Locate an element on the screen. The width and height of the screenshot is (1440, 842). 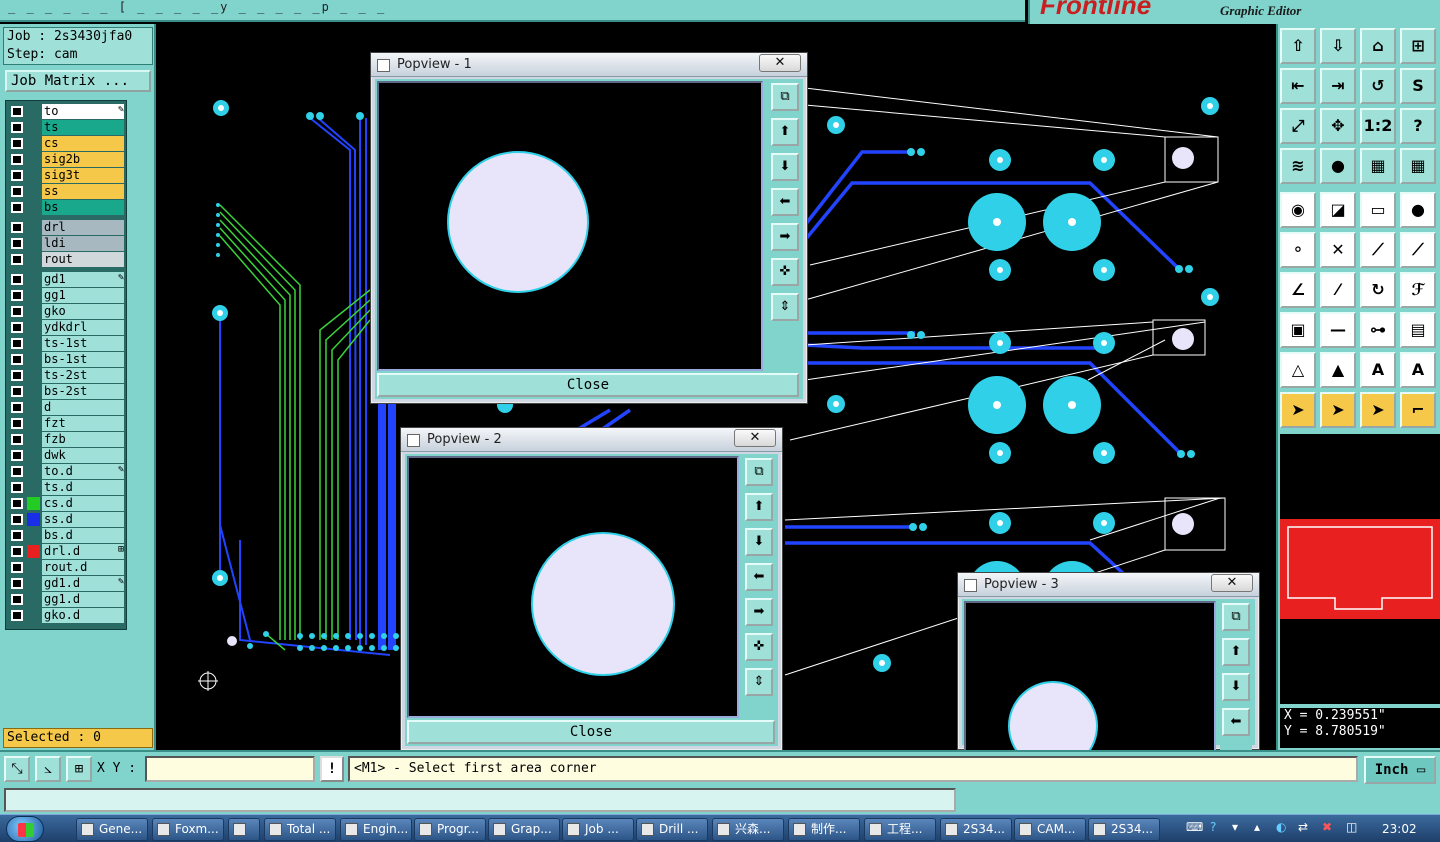
layer-row: rout is located at coordinates (67, 259).